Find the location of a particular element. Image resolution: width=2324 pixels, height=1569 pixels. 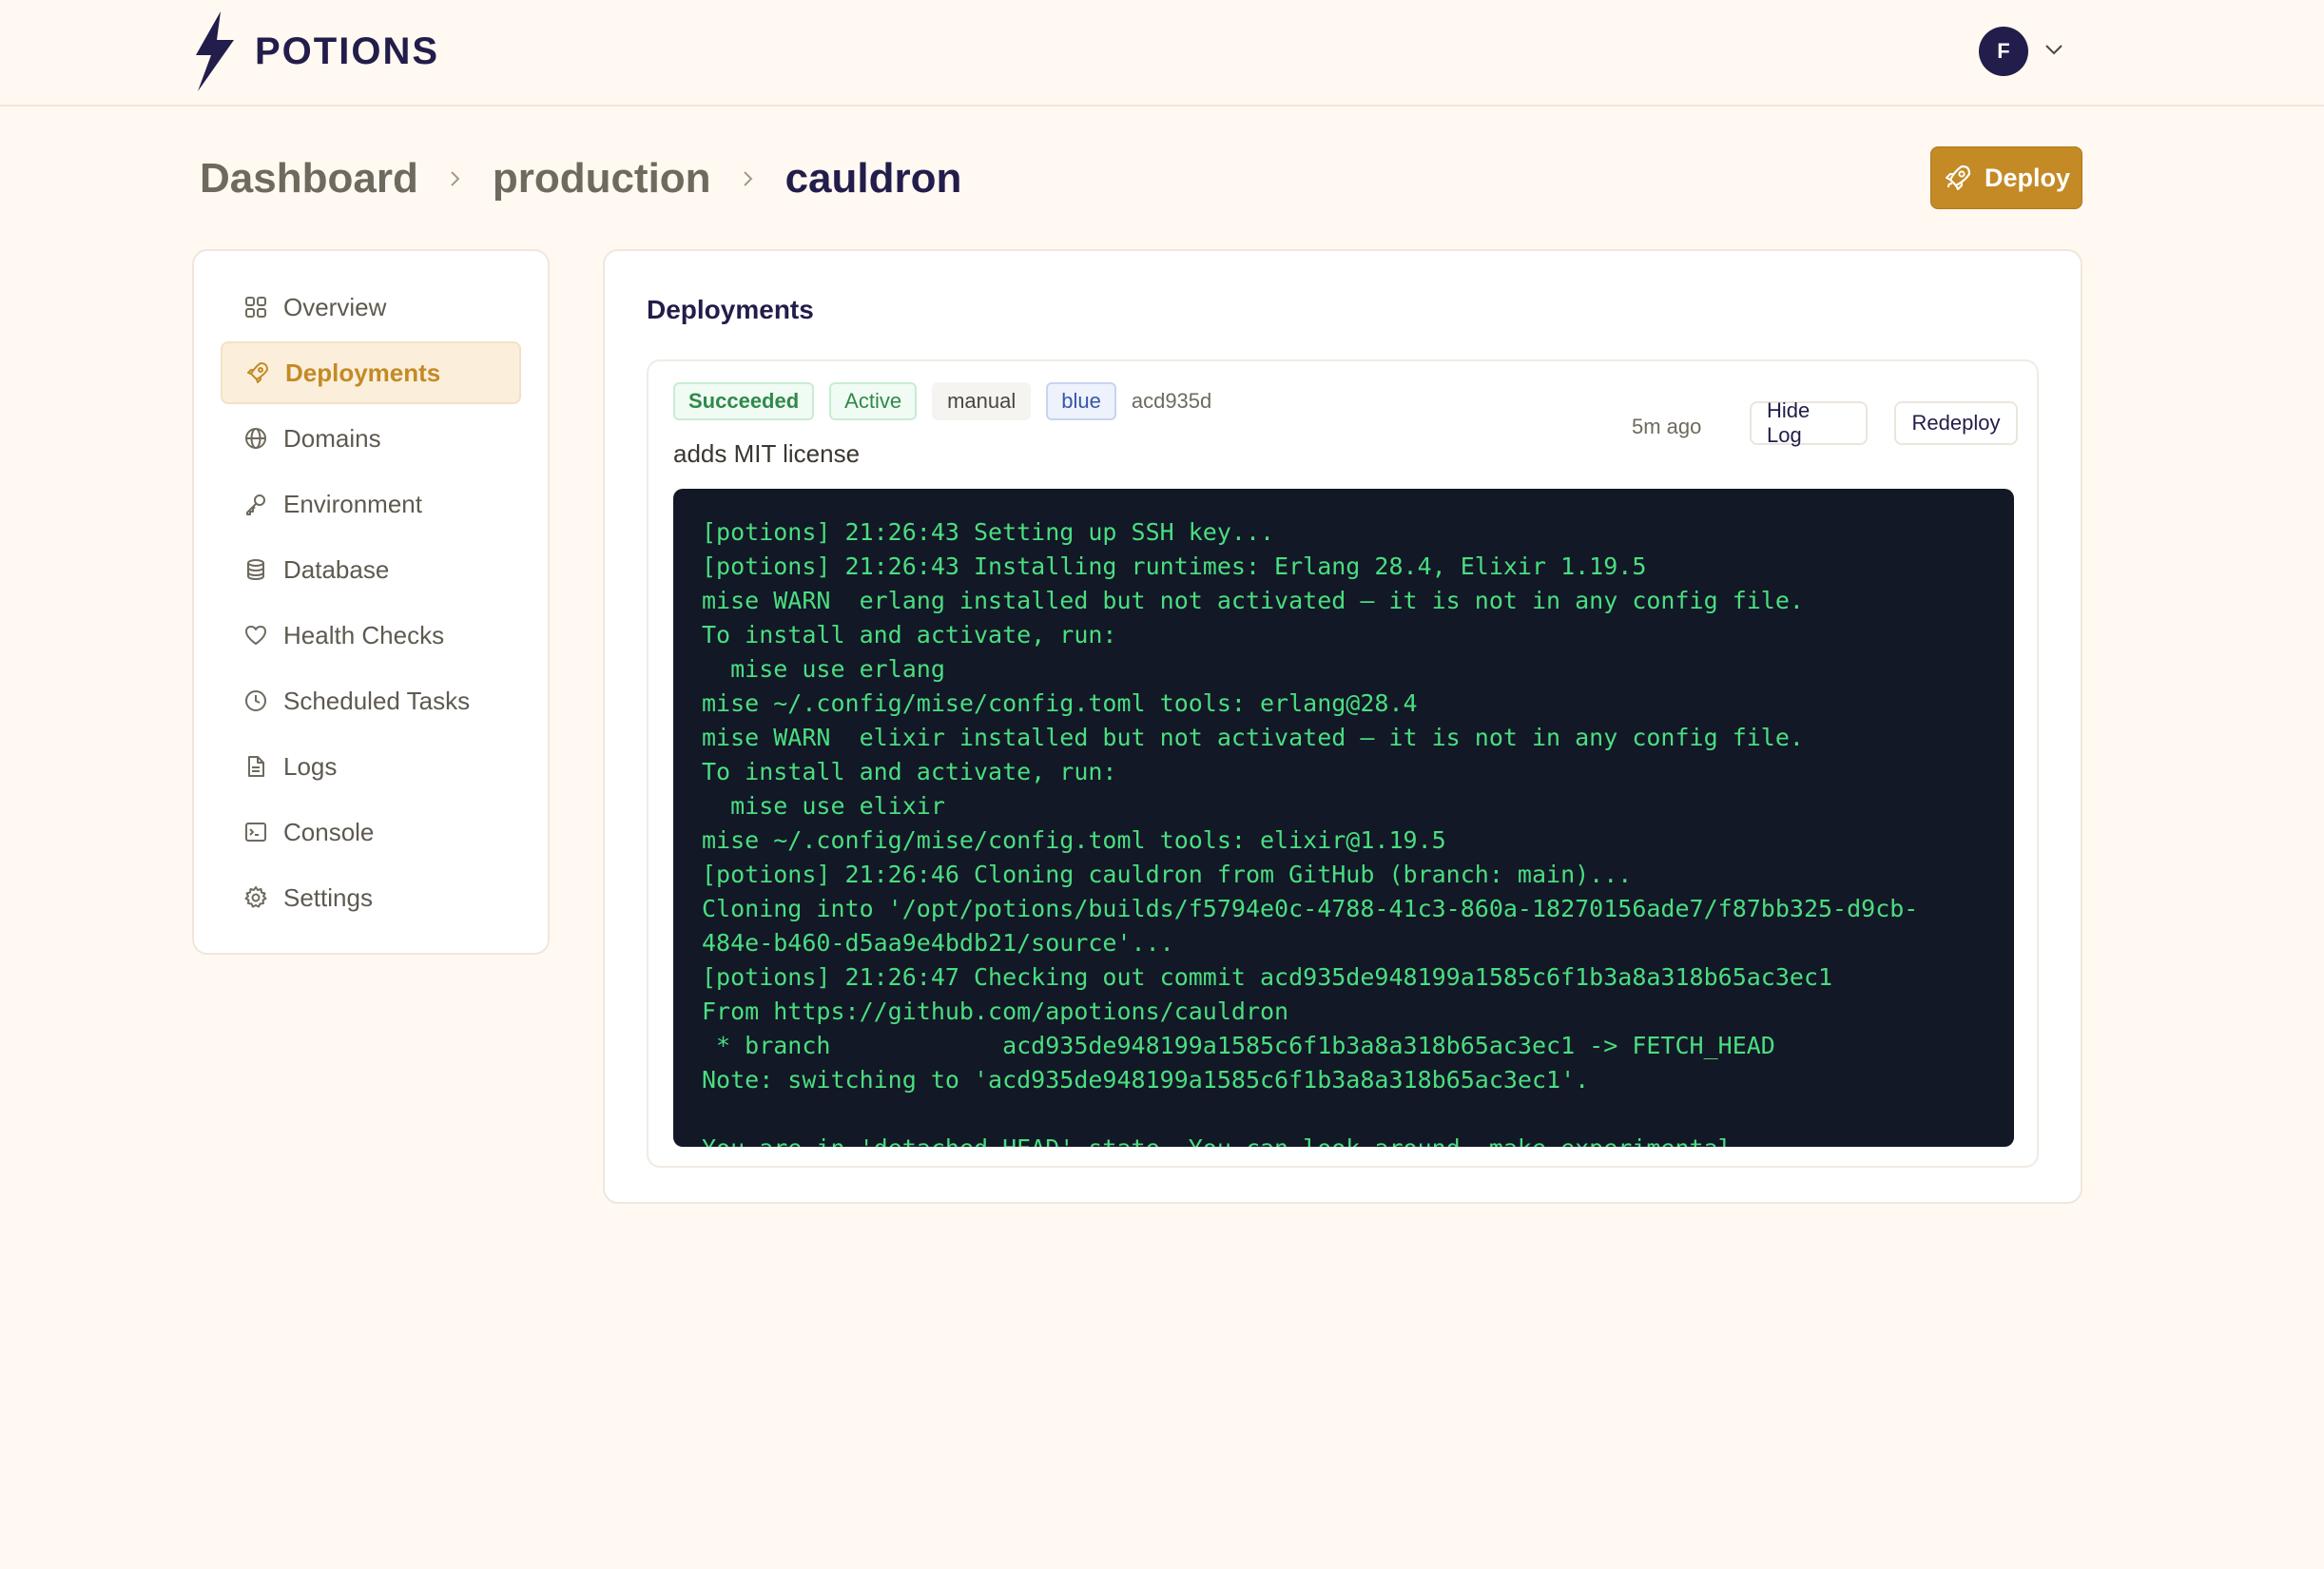

avatar-initial: F is located at coordinates (2004, 51).